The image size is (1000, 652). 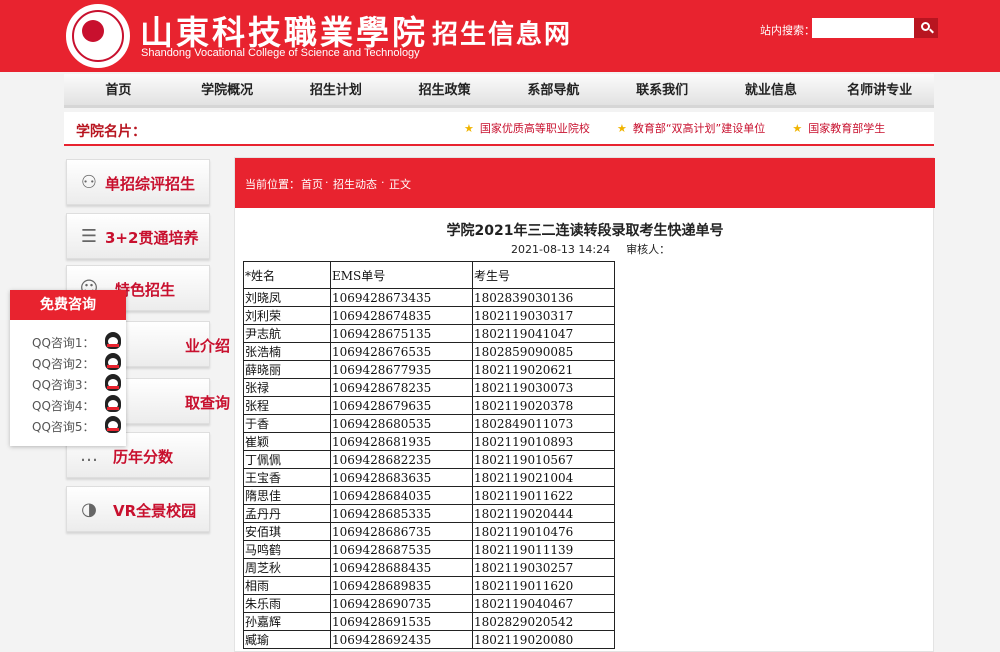 I want to click on table-row: 刘晓凤 1069428673435 1802839030136, so click(x=429, y=297).